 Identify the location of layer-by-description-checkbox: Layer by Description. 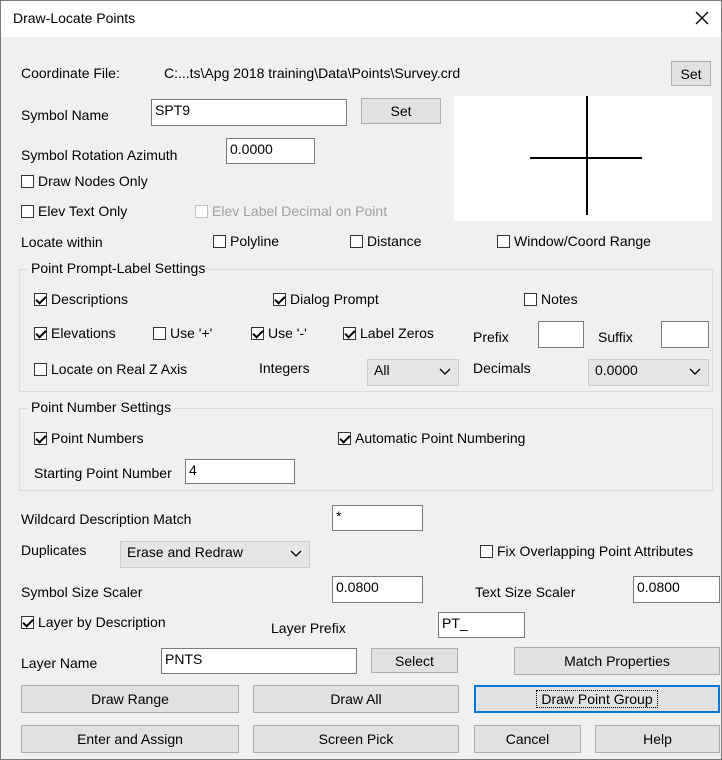
(93, 622).